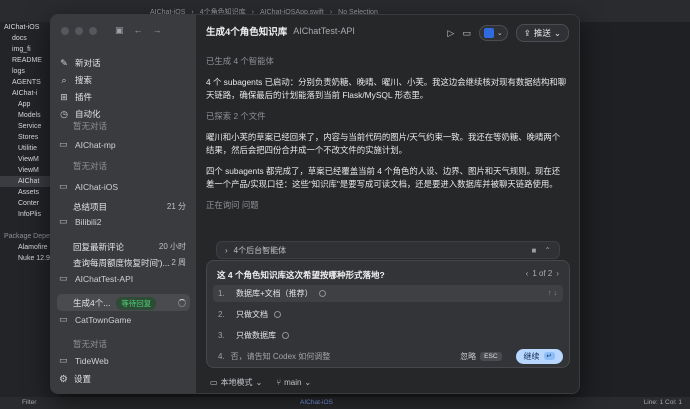 This screenshot has height=409, width=690. I want to click on custom-answer-input: 否，请告知 Codex 如何调整, so click(281, 356).